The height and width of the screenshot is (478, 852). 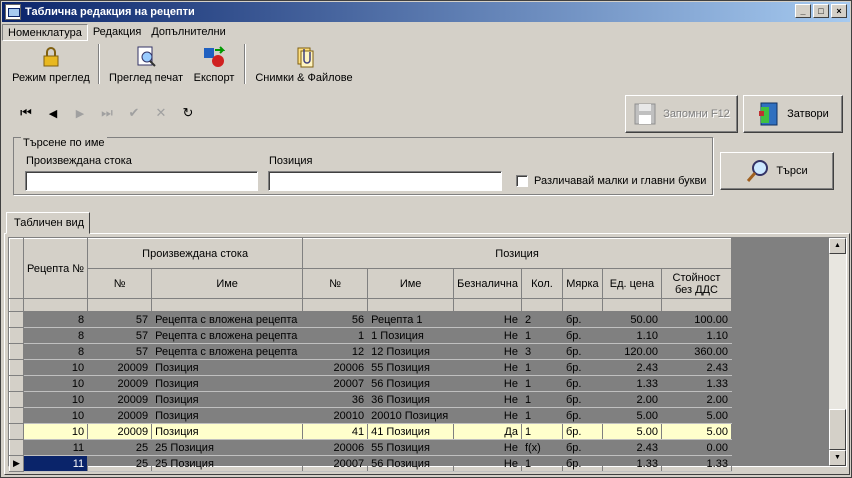 What do you see at coordinates (632, 399) in the screenshot?
I see `cell-price: 2.00` at bounding box center [632, 399].